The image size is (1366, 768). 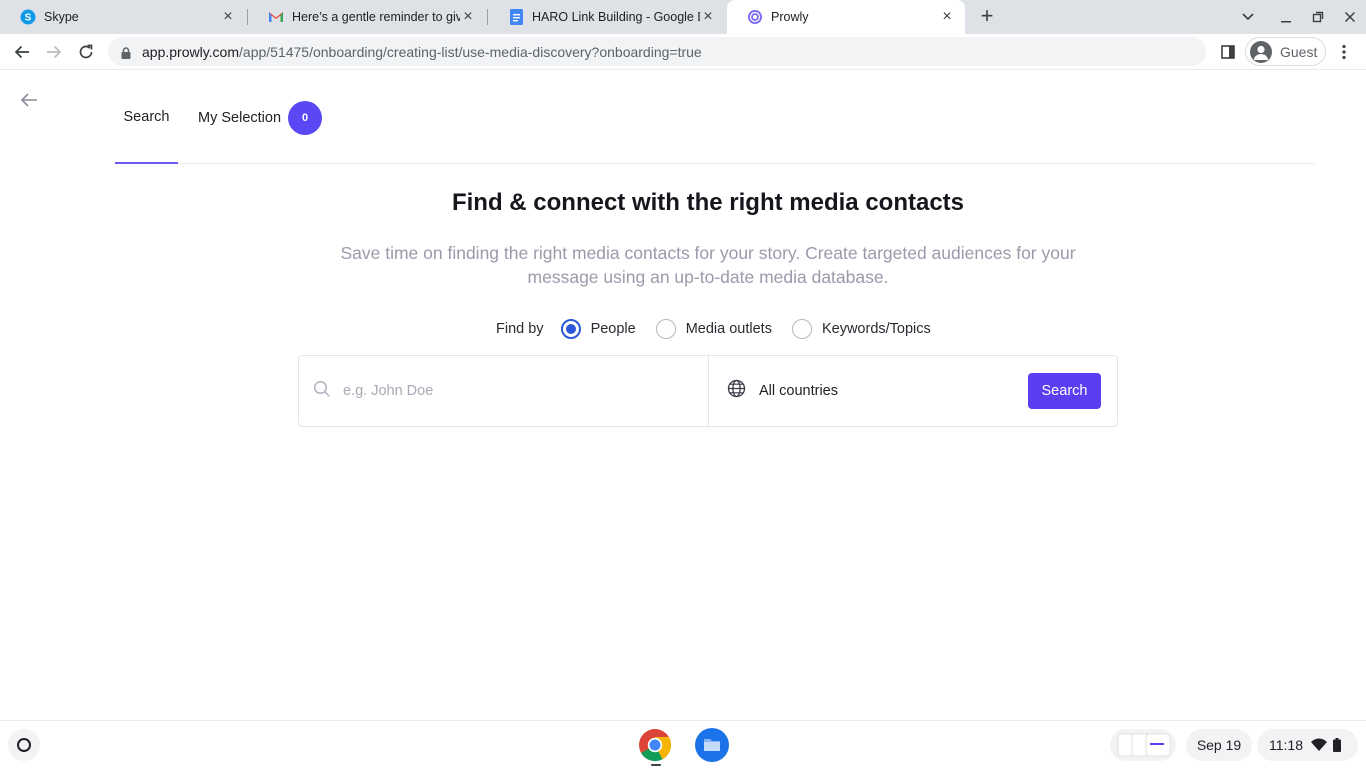 I want to click on tab-skype: S Skype ×, so click(x=123, y=17).